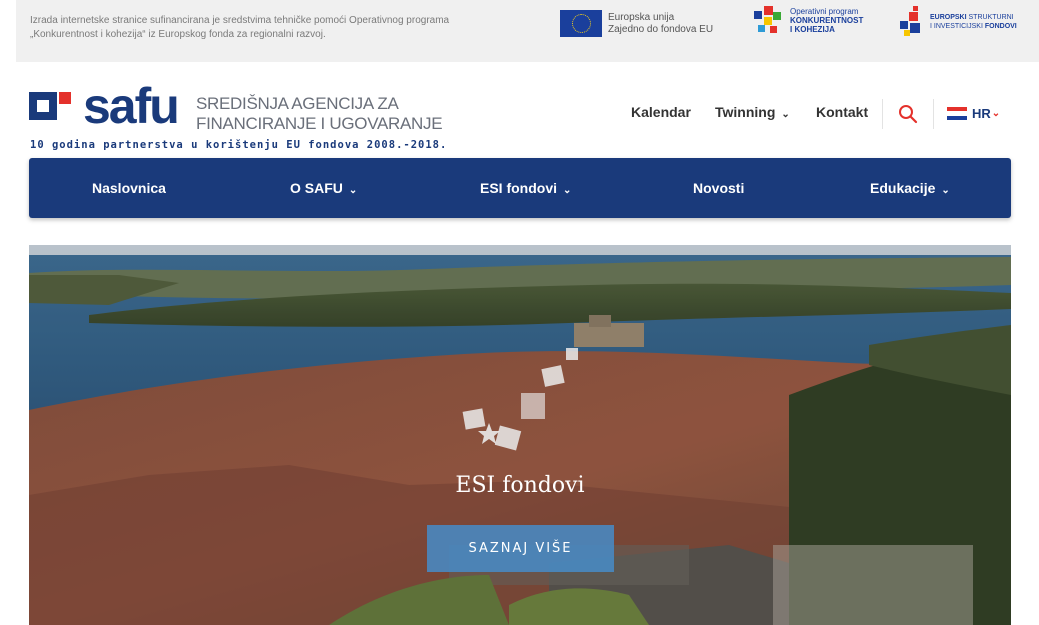  I want to click on nav-twinning-label: Twinning, so click(745, 112).